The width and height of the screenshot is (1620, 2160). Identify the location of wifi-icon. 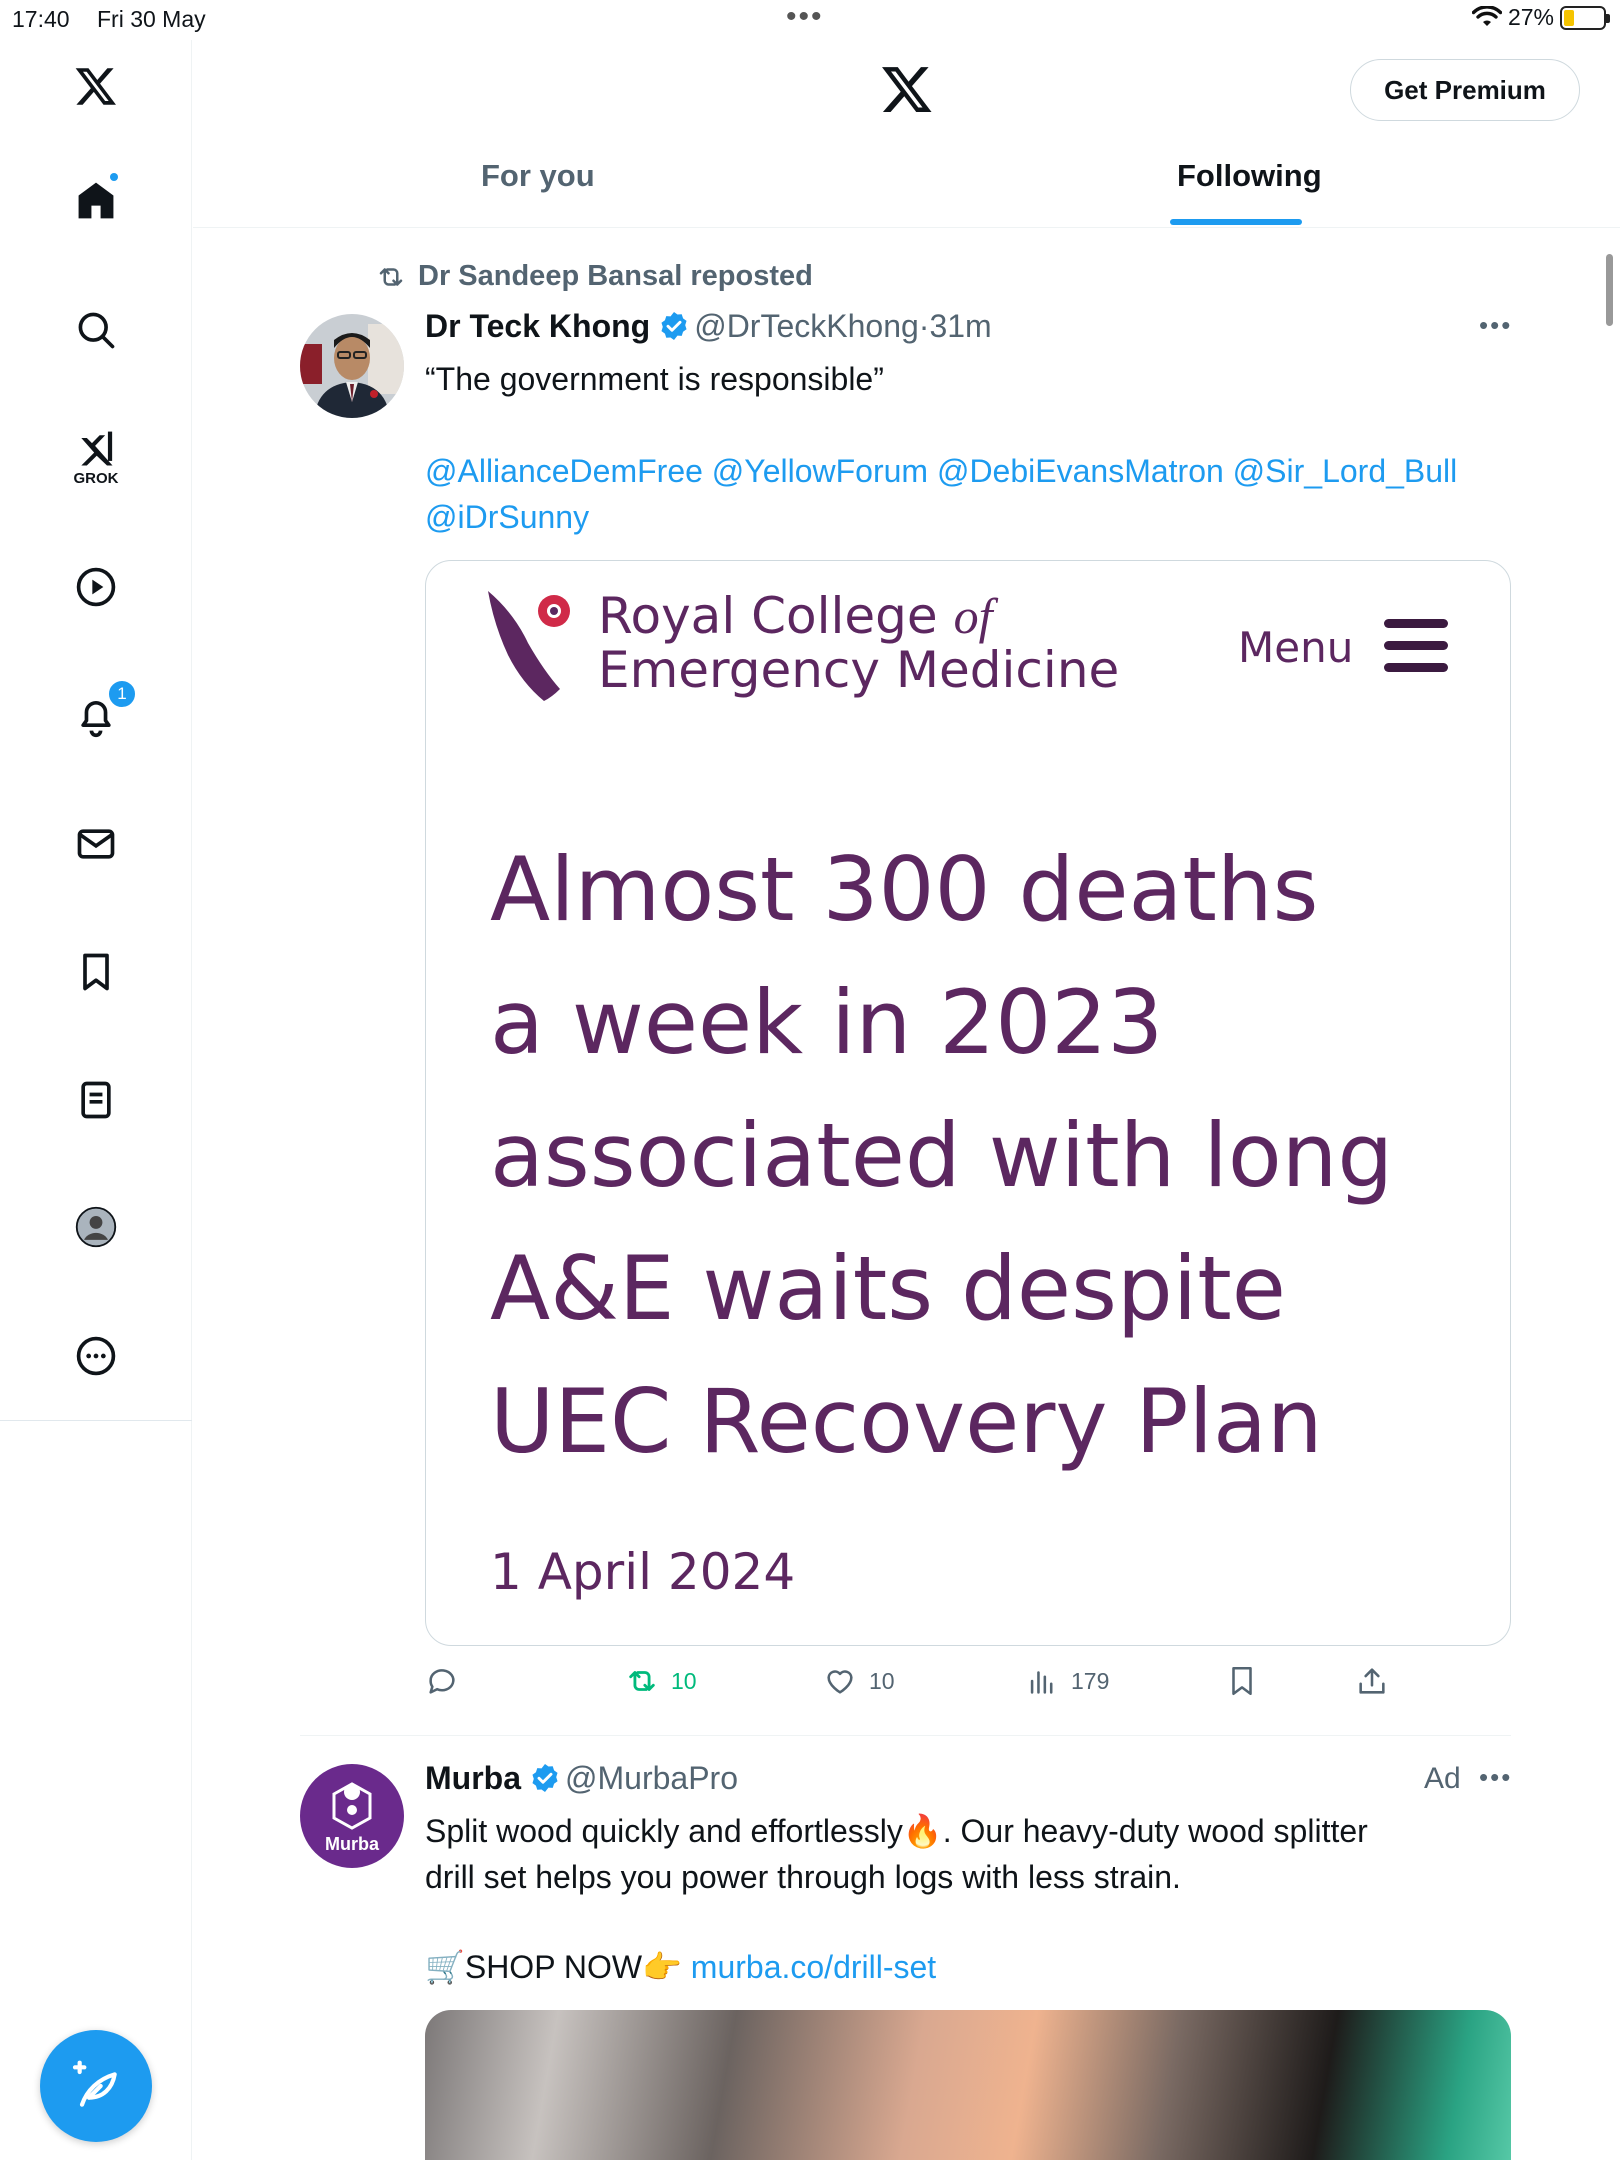
(1486, 15).